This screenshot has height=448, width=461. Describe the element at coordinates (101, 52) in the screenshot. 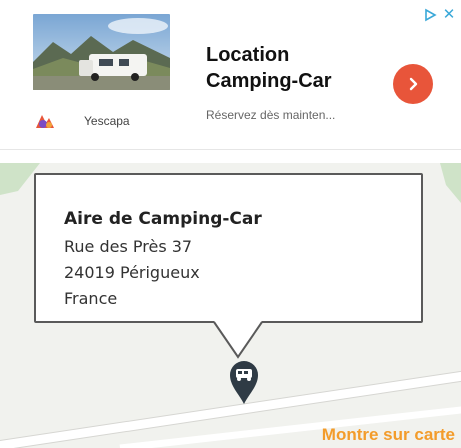

I see `ad-image-camper` at that location.